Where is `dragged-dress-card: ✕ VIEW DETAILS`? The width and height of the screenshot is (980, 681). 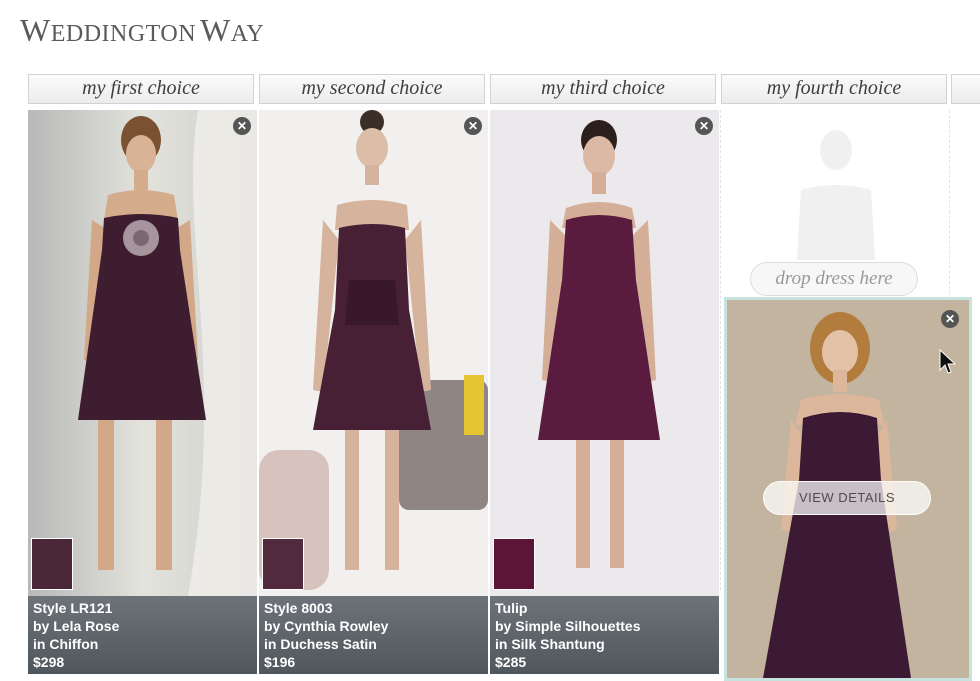
dragged-dress-card: ✕ VIEW DETAILS is located at coordinates (848, 489).